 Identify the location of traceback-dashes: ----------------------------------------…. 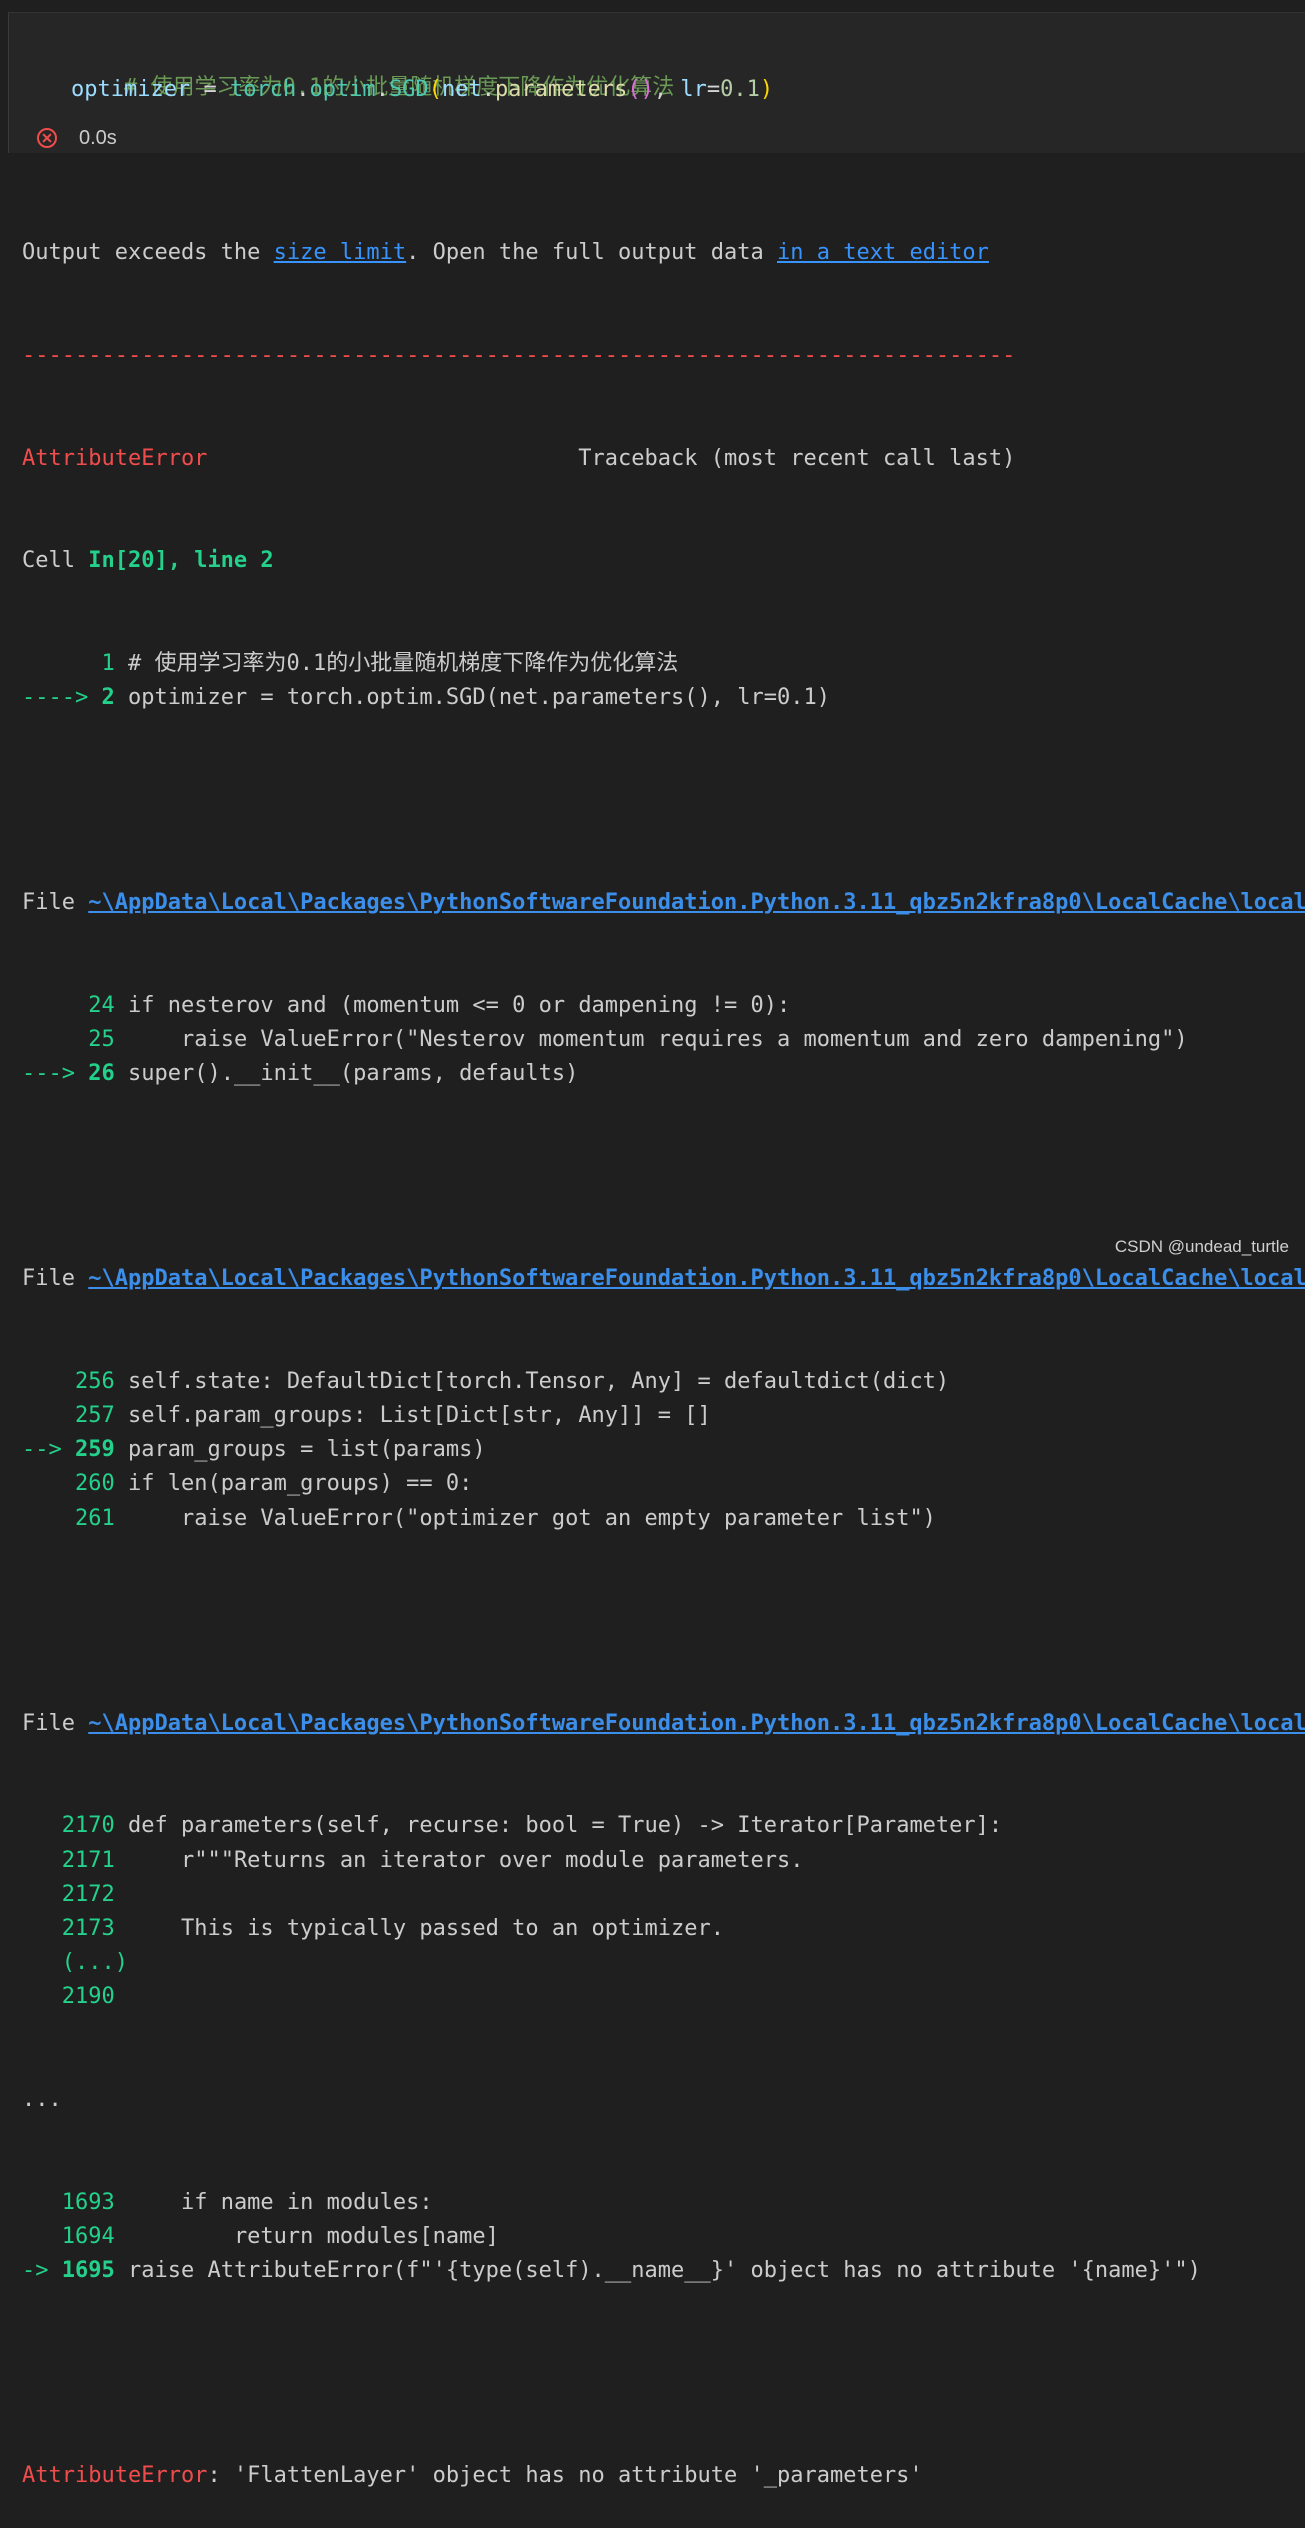
(519, 355).